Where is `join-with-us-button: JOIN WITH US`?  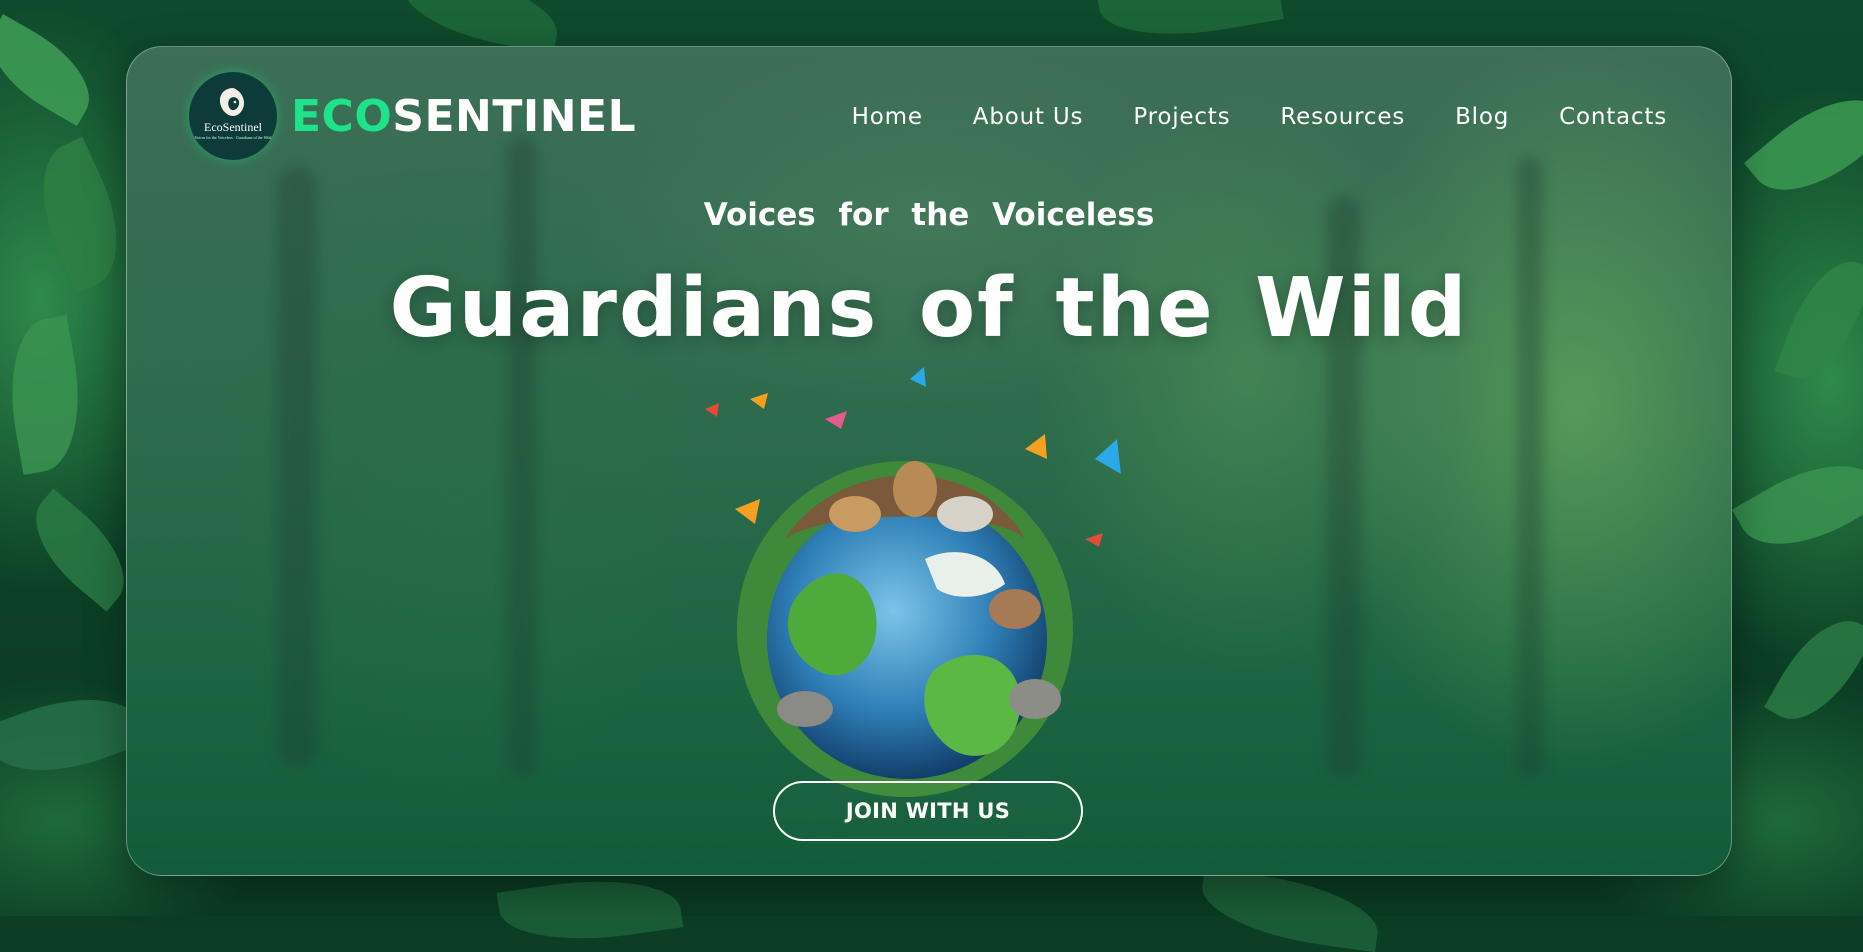 join-with-us-button: JOIN WITH US is located at coordinates (928, 811).